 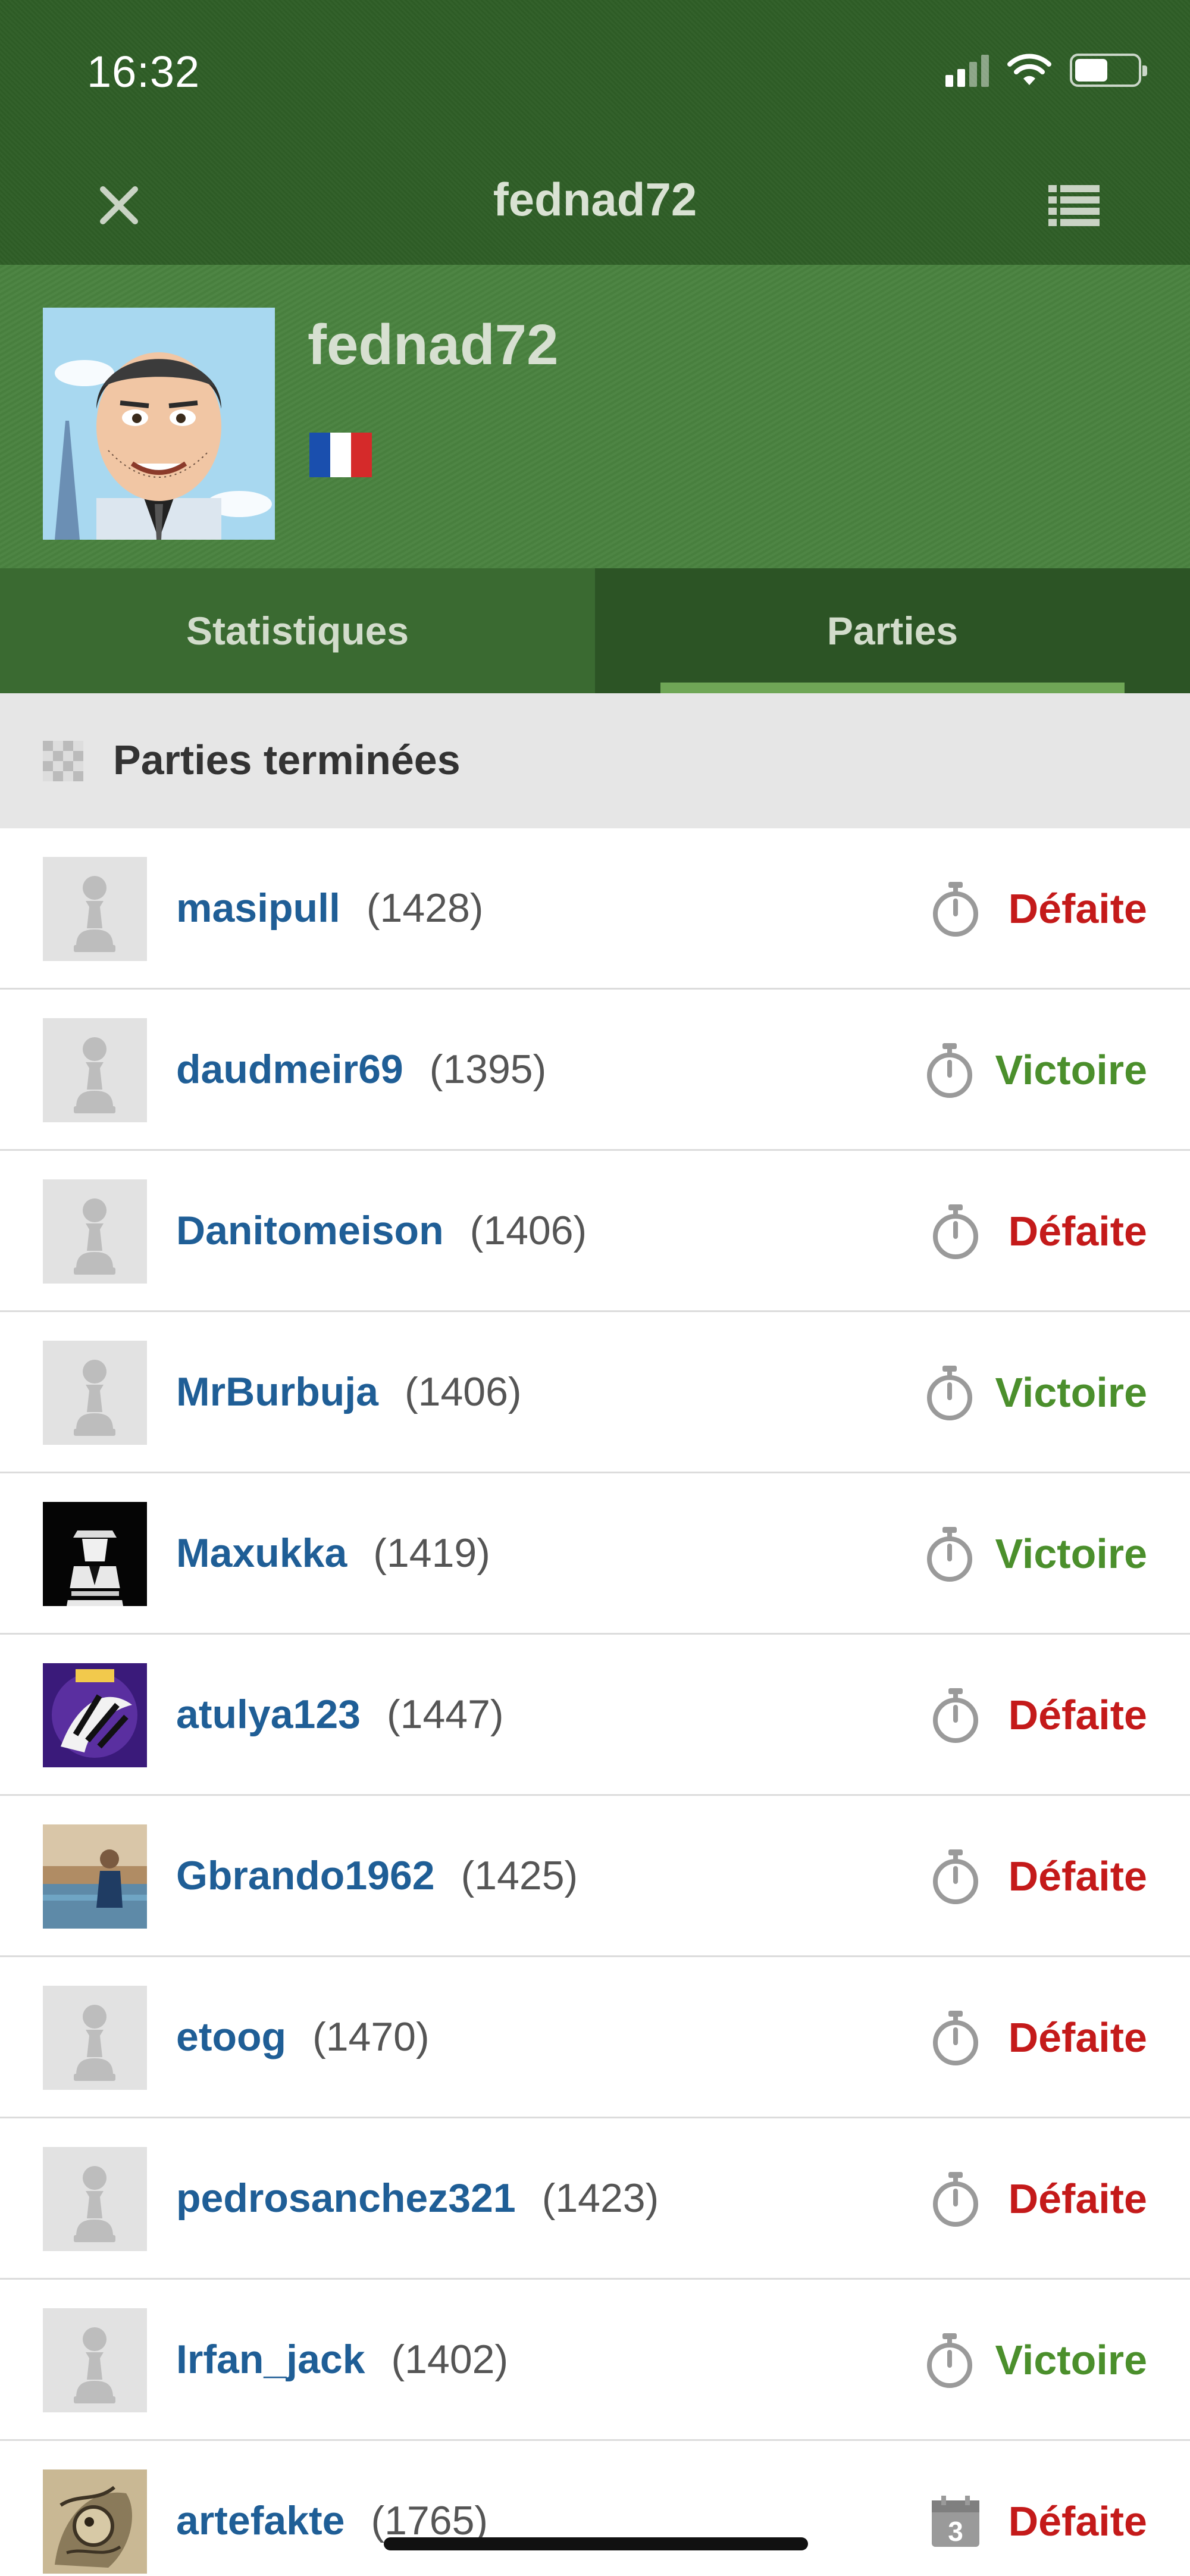 What do you see at coordinates (1108, 70) in the screenshot?
I see `battery-icon` at bounding box center [1108, 70].